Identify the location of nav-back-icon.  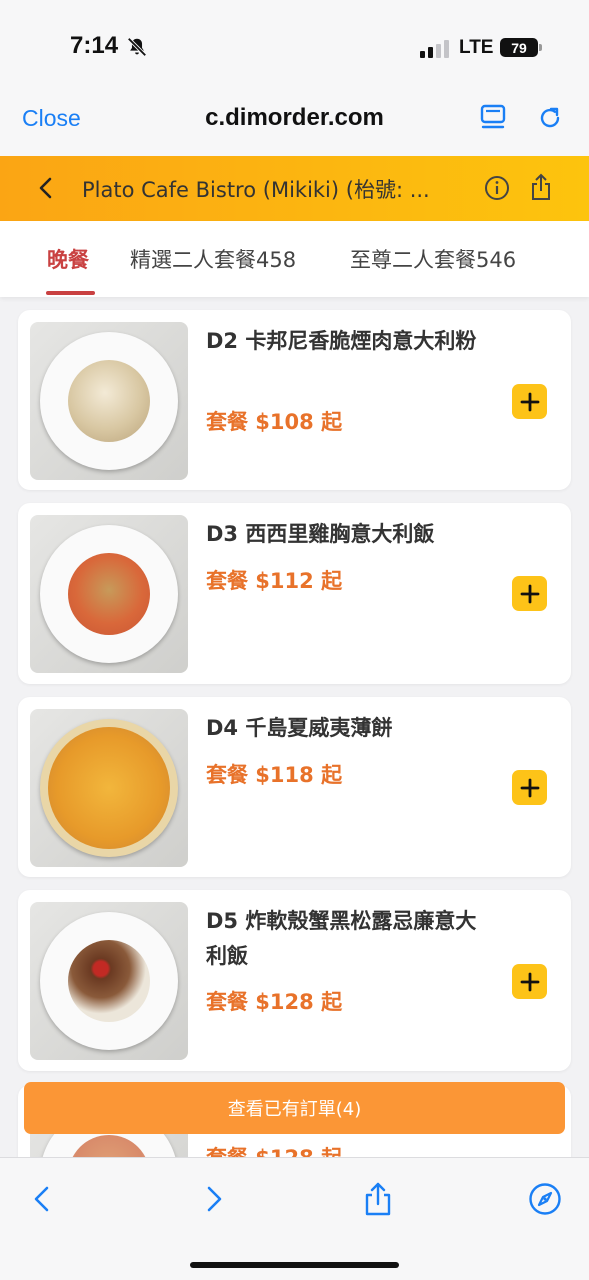
(43, 1199).